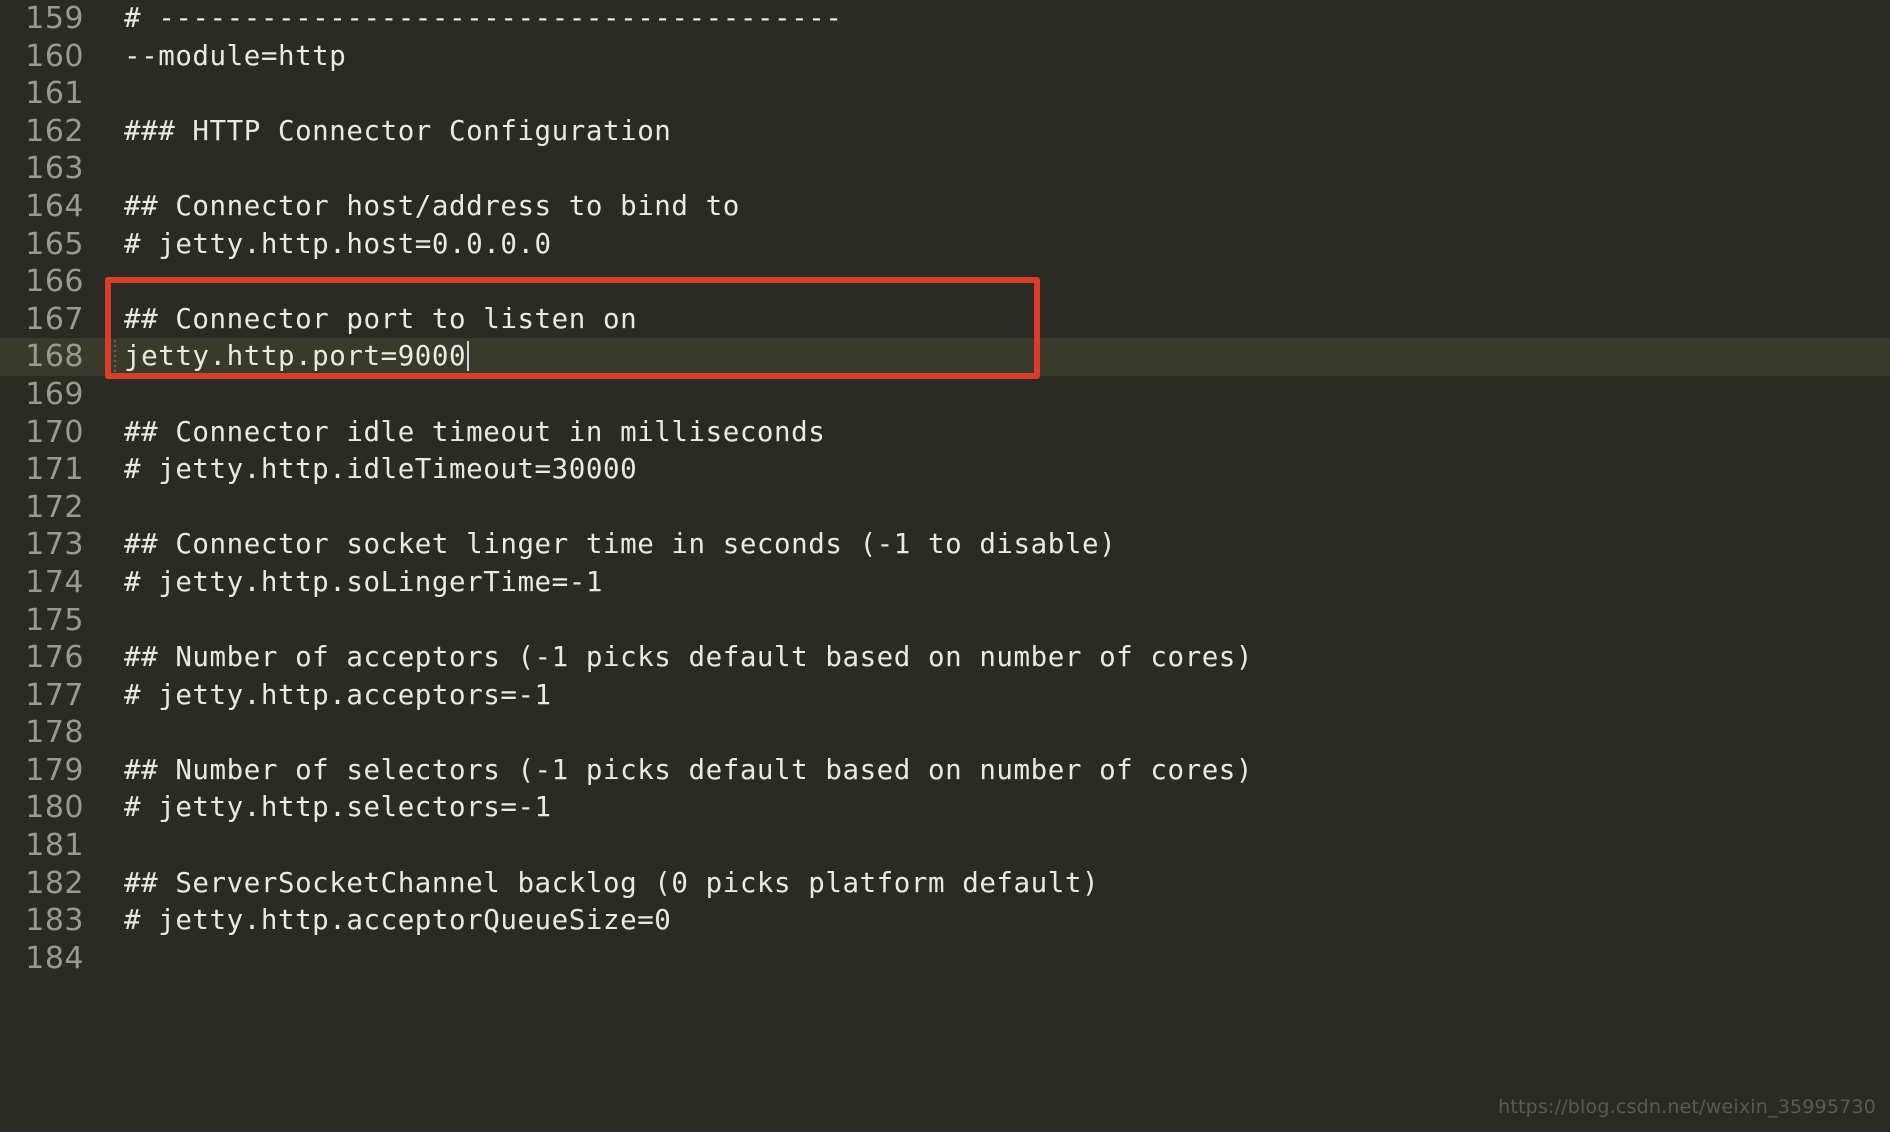 The width and height of the screenshot is (1890, 1132). I want to click on line-number: 171, so click(49, 470).